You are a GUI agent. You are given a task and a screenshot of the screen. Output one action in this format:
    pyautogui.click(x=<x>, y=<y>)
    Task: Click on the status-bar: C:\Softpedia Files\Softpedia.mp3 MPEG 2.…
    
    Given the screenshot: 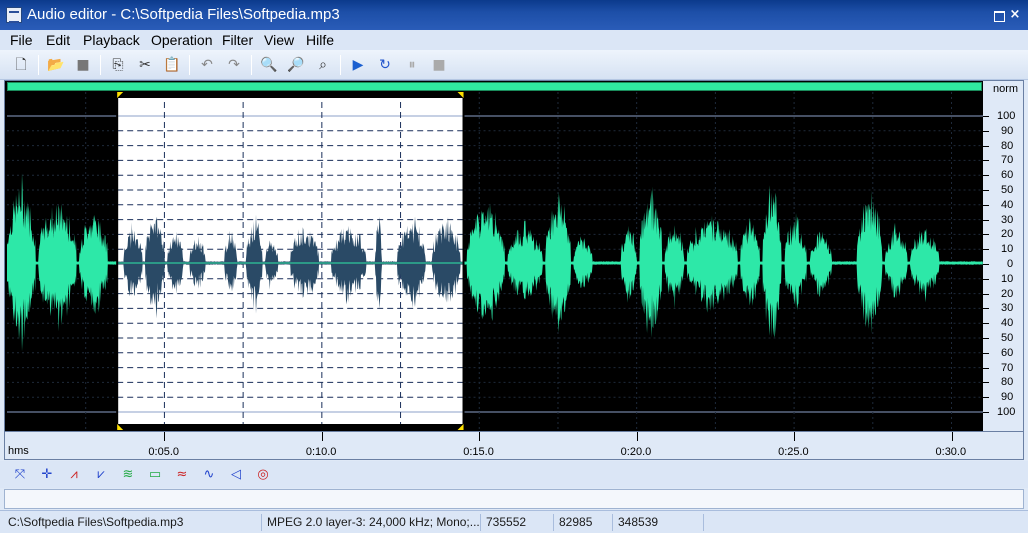 What is the action you would take?
    pyautogui.click(x=514, y=521)
    